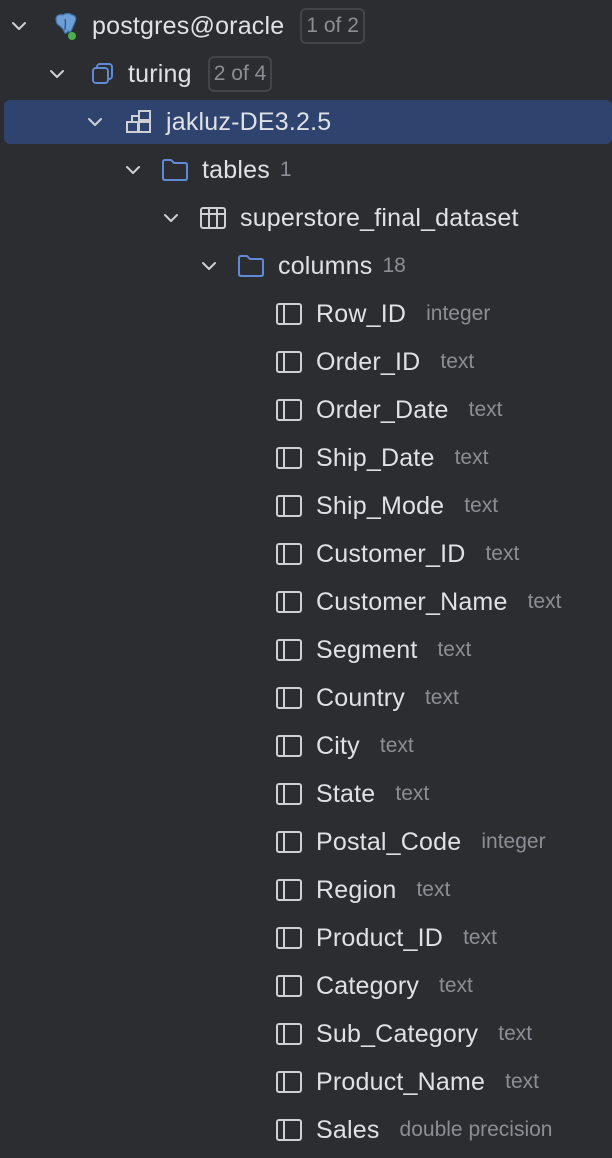 Image resolution: width=612 pixels, height=1158 pixels. Describe the element at coordinates (476, 1129) in the screenshot. I see `column-type: double precision` at that location.